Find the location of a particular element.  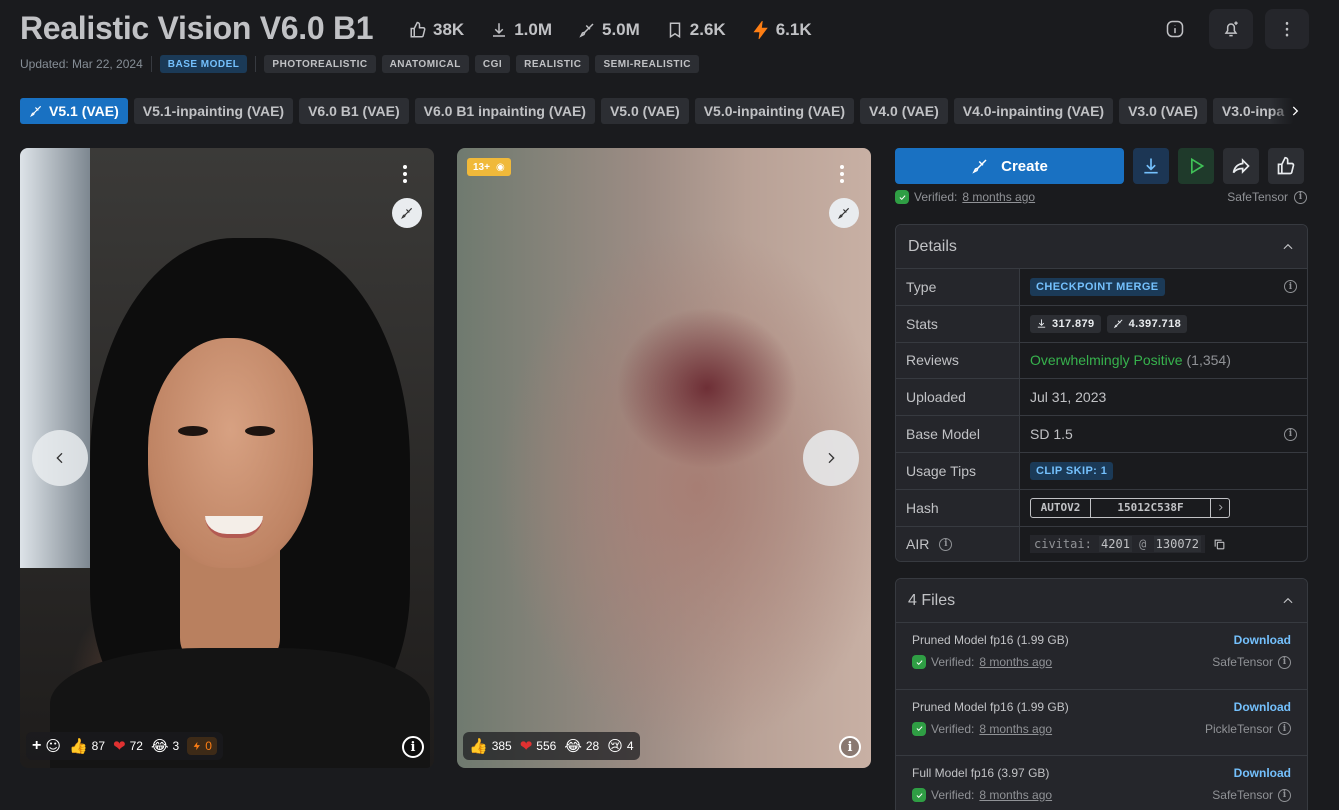

version-tab: V4.0 (VAE) is located at coordinates (904, 111).